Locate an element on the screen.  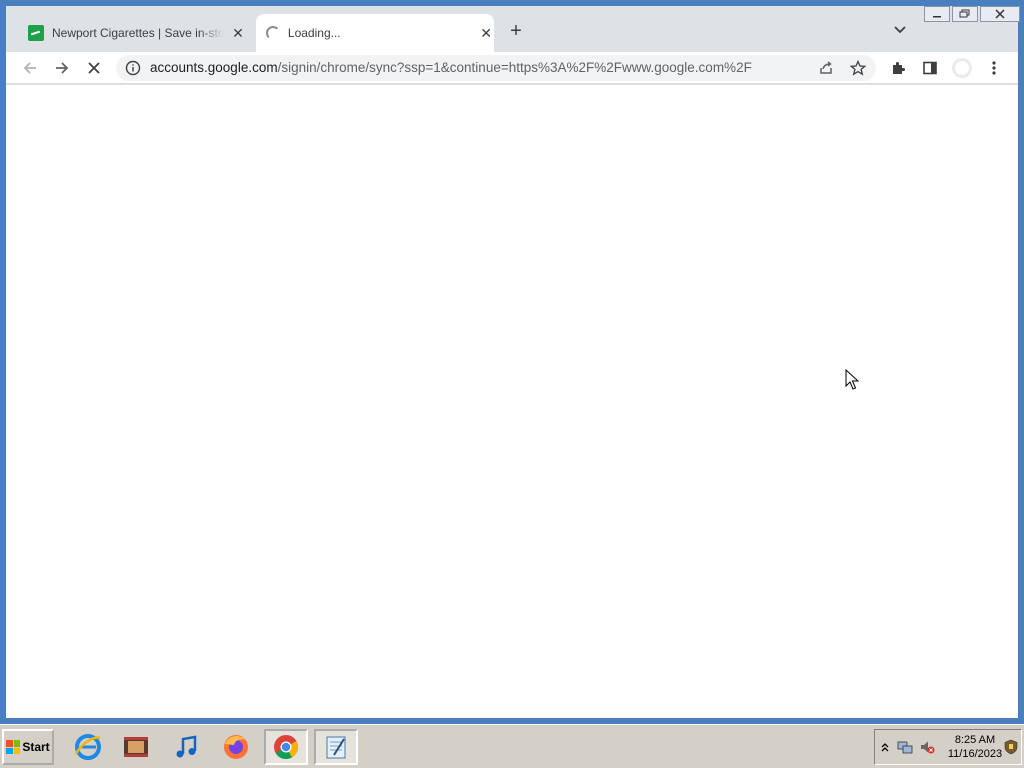
profile-avatar-icon is located at coordinates (962, 68).